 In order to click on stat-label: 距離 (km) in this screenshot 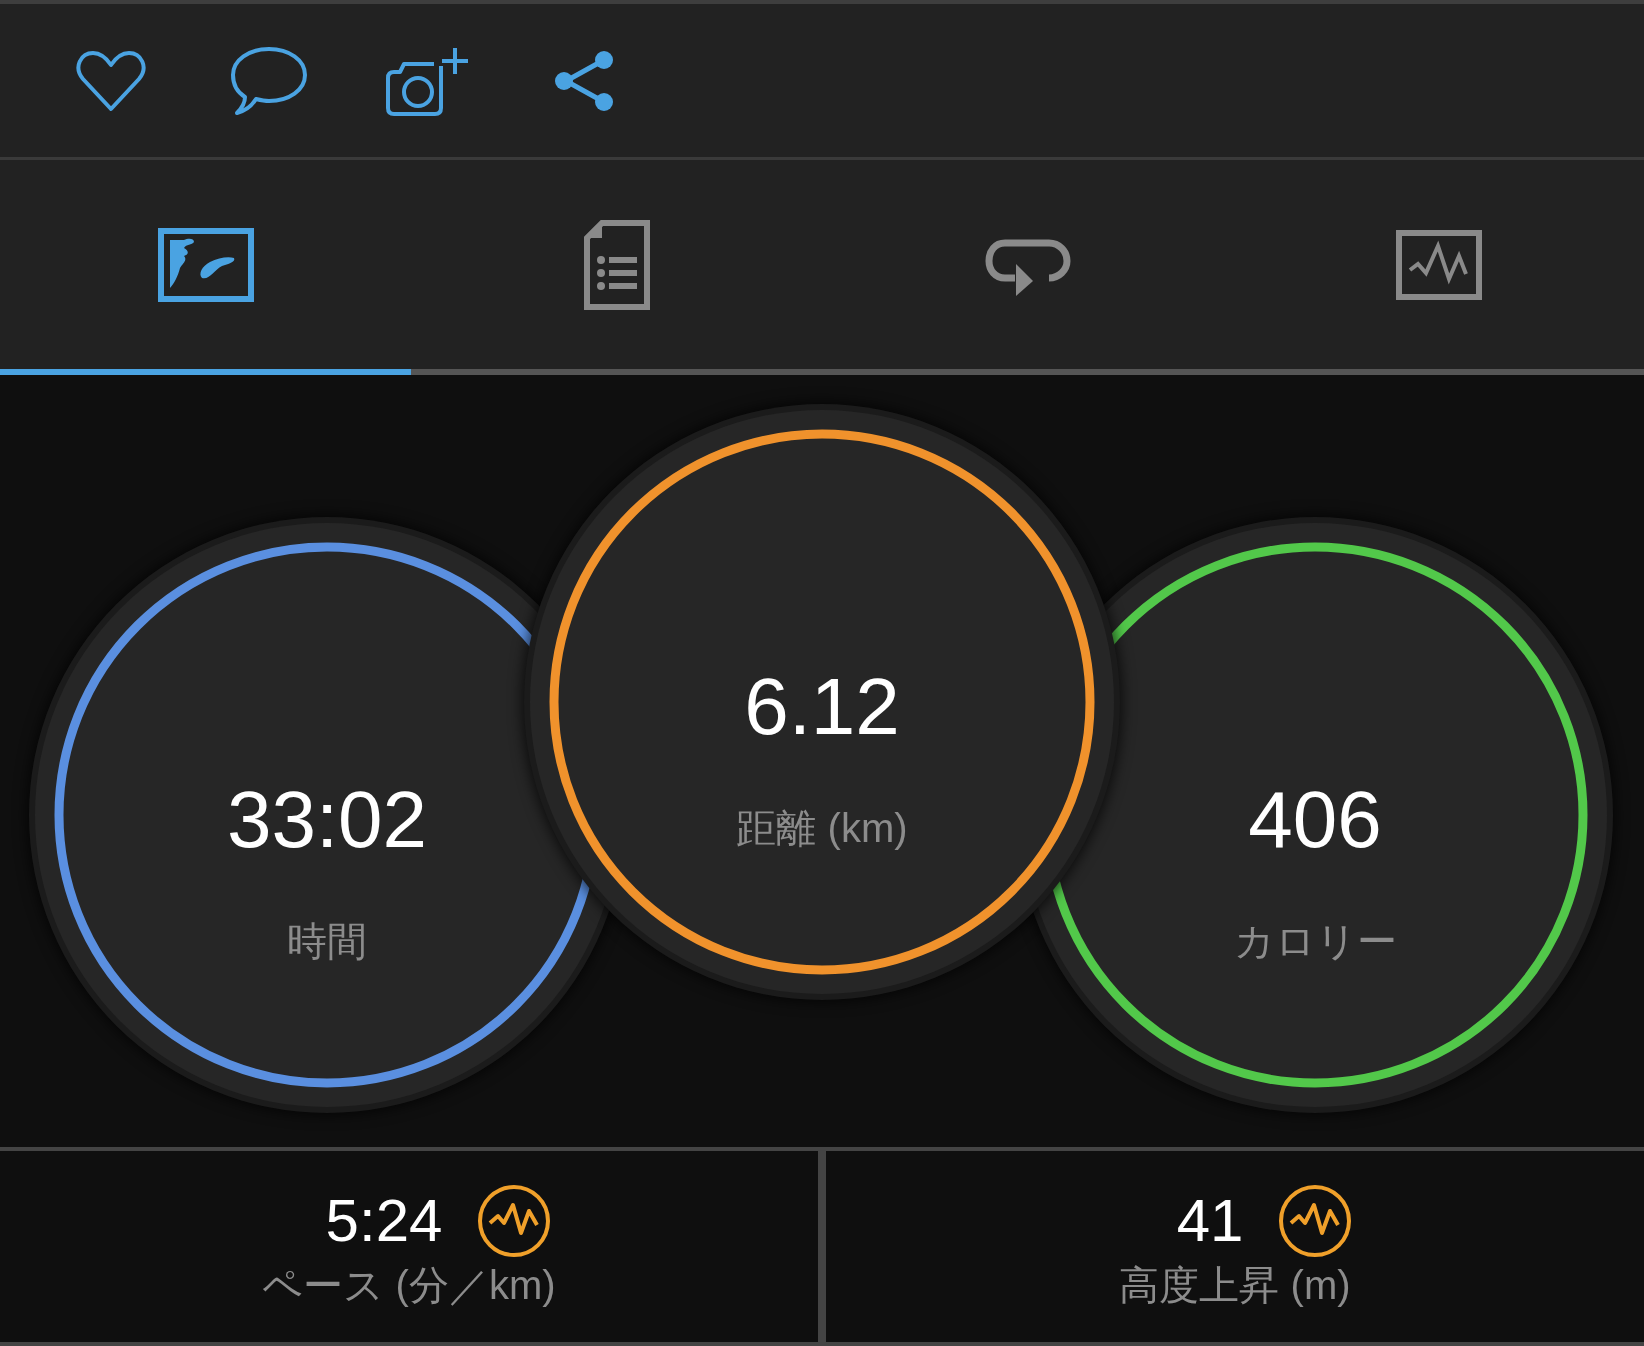, I will do `click(822, 828)`.